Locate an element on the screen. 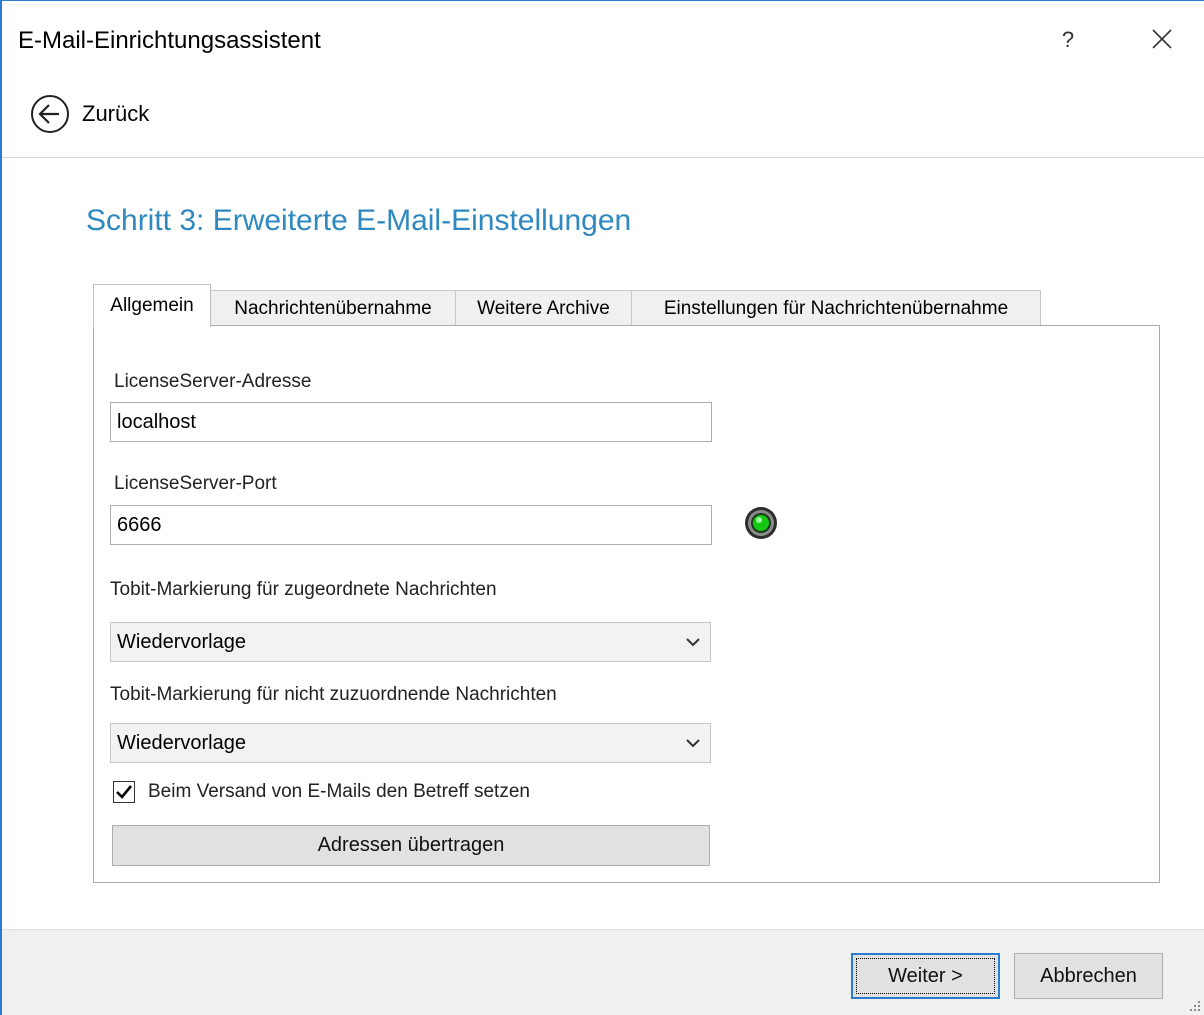 This screenshot has height=1015, width=1204. connection-status-indicator-icon is located at coordinates (761, 523).